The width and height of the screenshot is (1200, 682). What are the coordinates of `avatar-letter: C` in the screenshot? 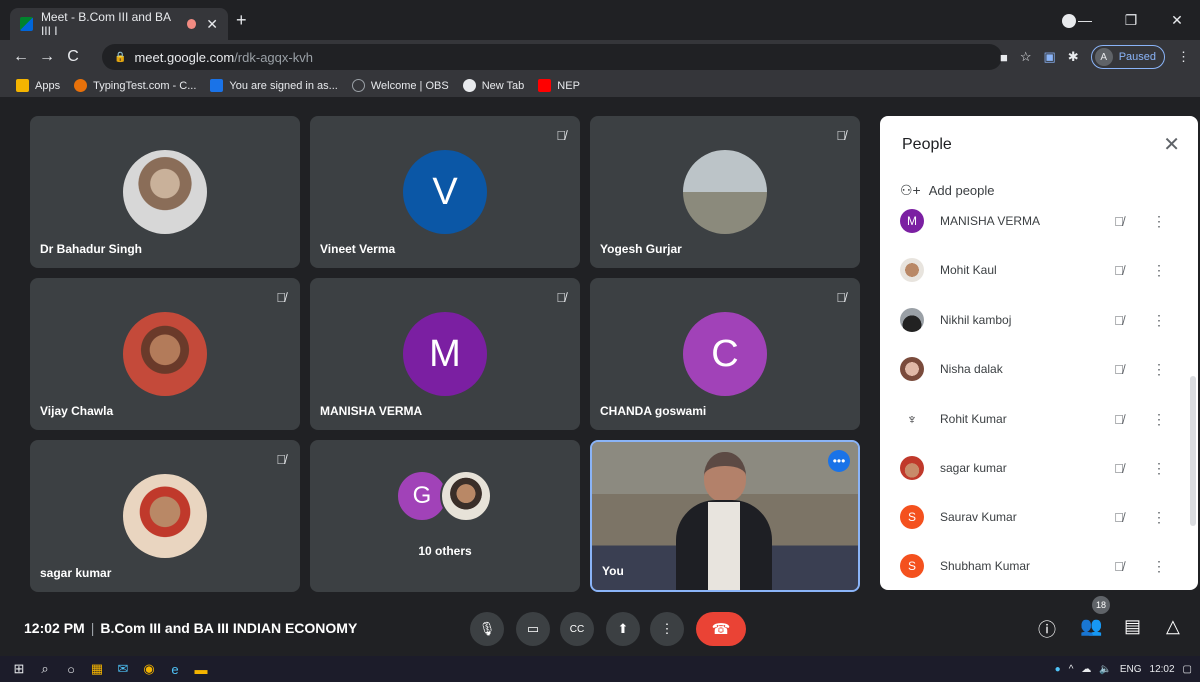 It's located at (725, 353).